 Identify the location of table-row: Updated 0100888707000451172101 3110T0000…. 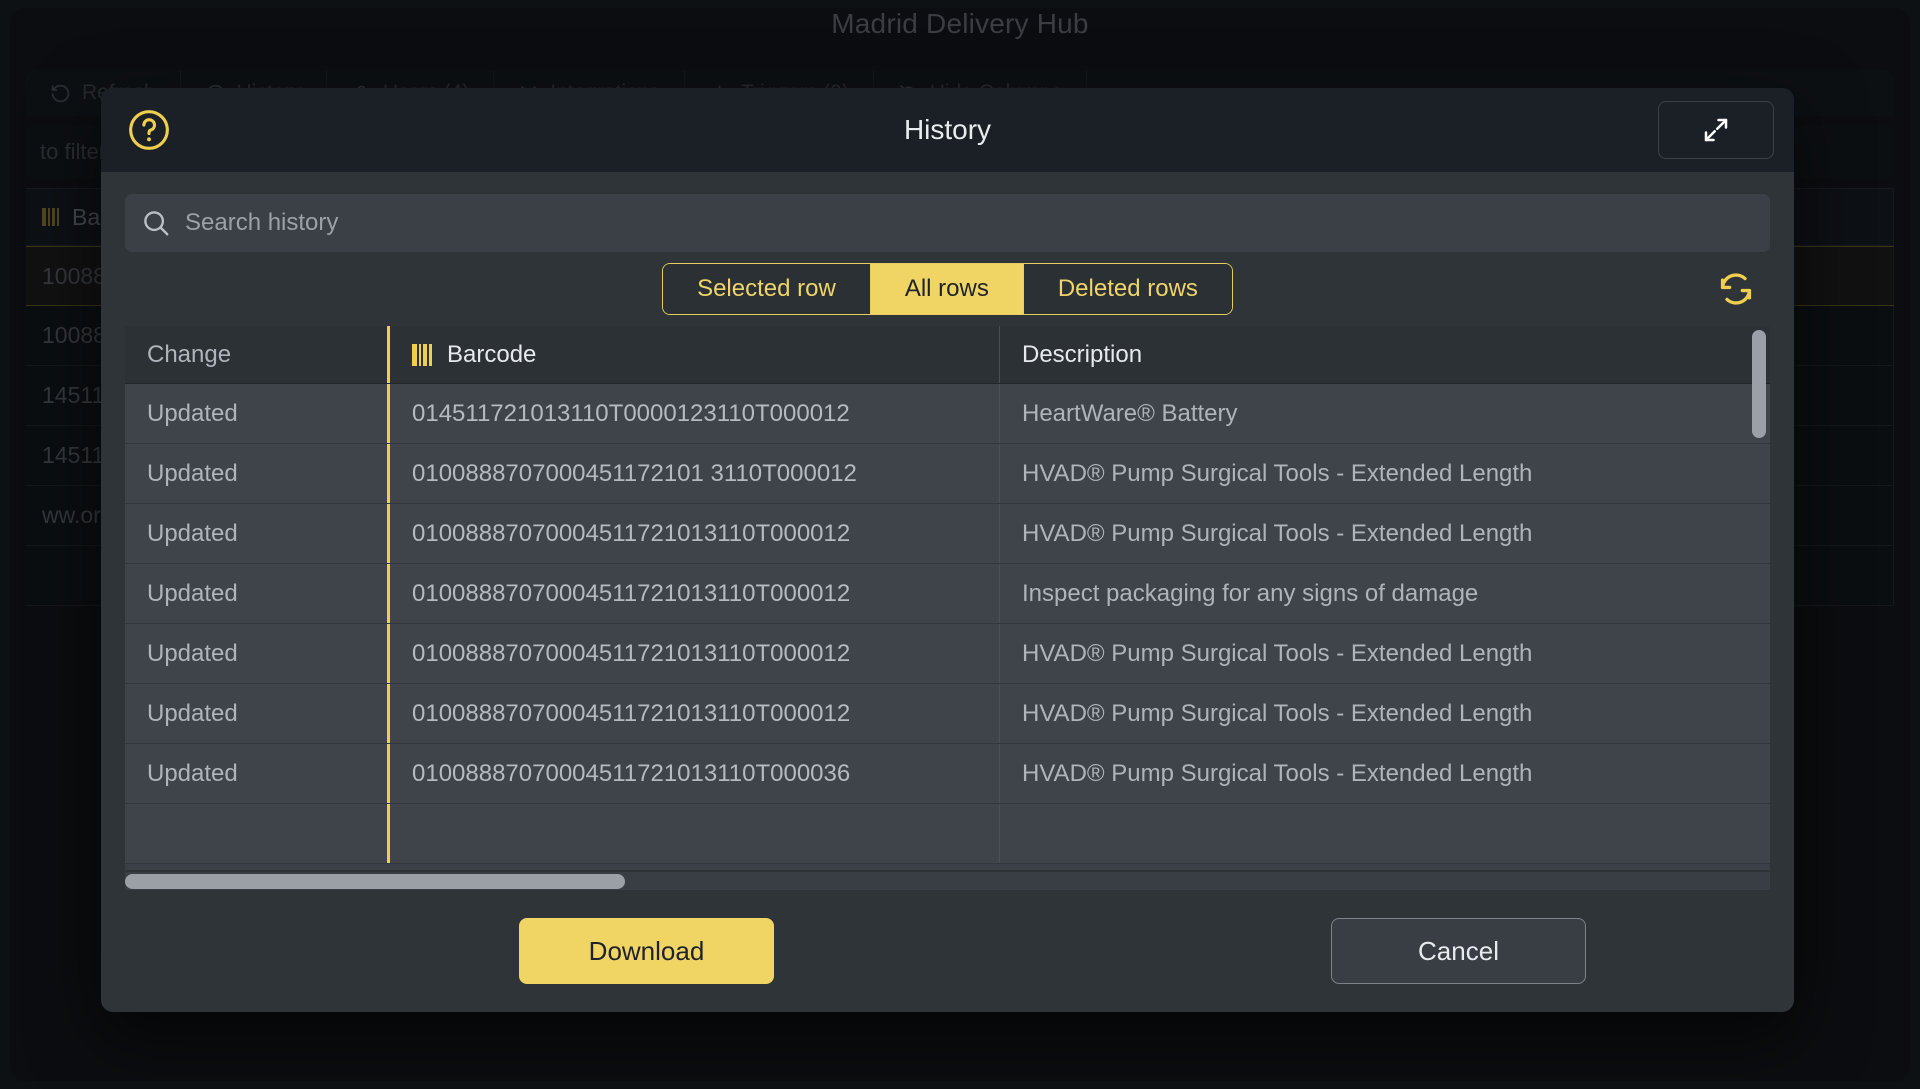
(947, 474).